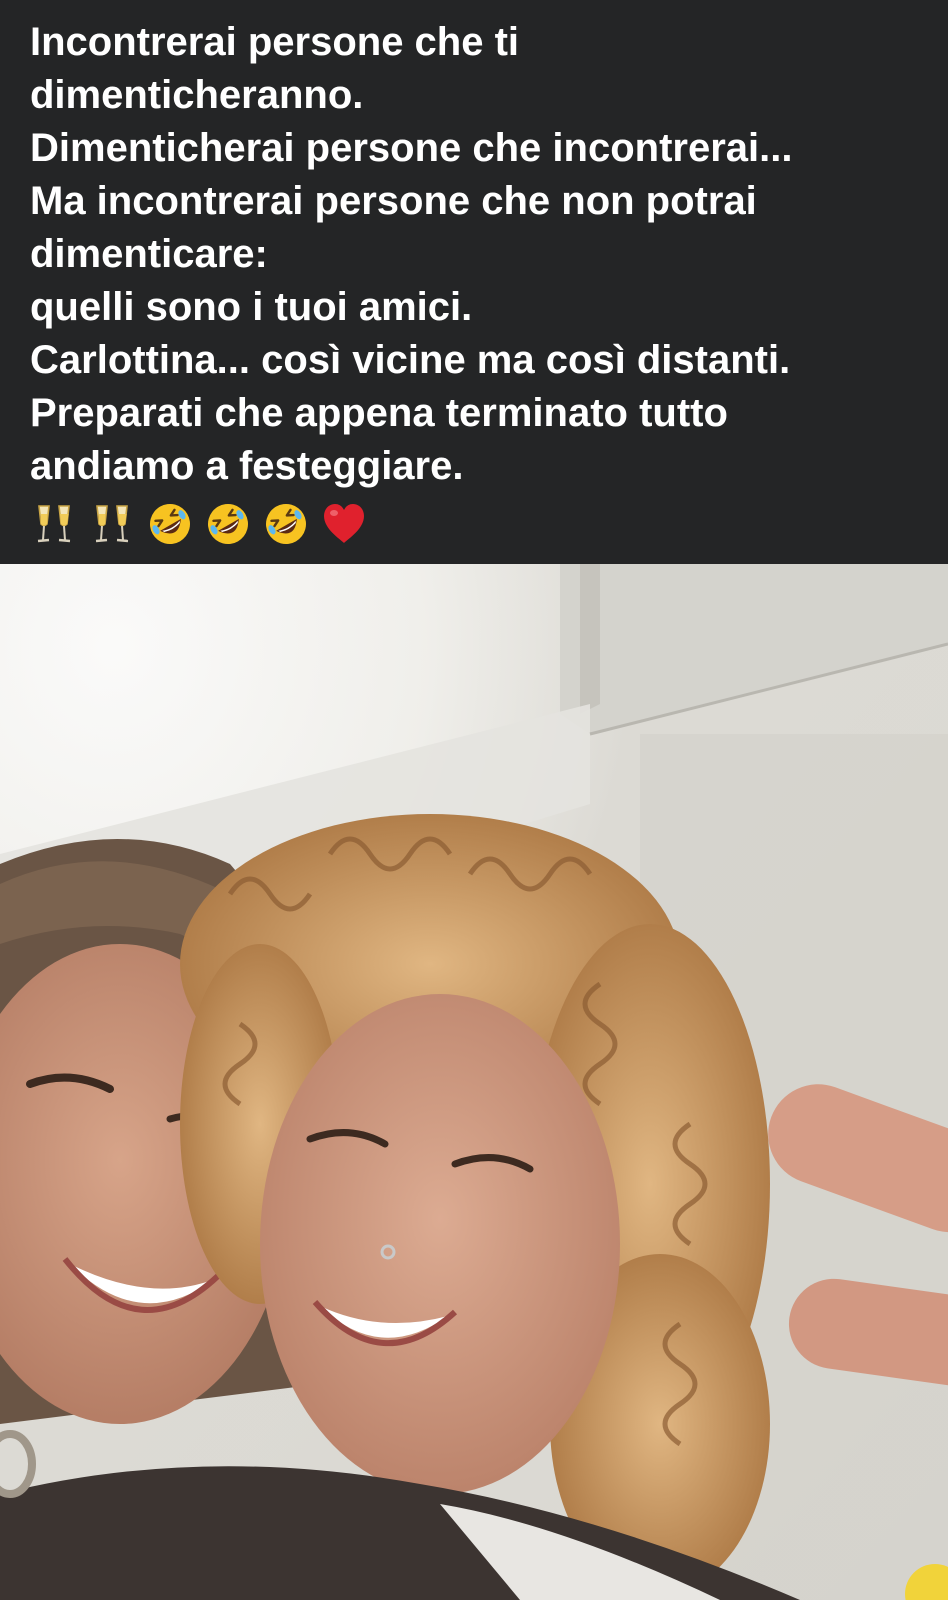  What do you see at coordinates (393, 201) in the screenshot?
I see `post-text-line: Ma incontrerai persone che non potrai` at bounding box center [393, 201].